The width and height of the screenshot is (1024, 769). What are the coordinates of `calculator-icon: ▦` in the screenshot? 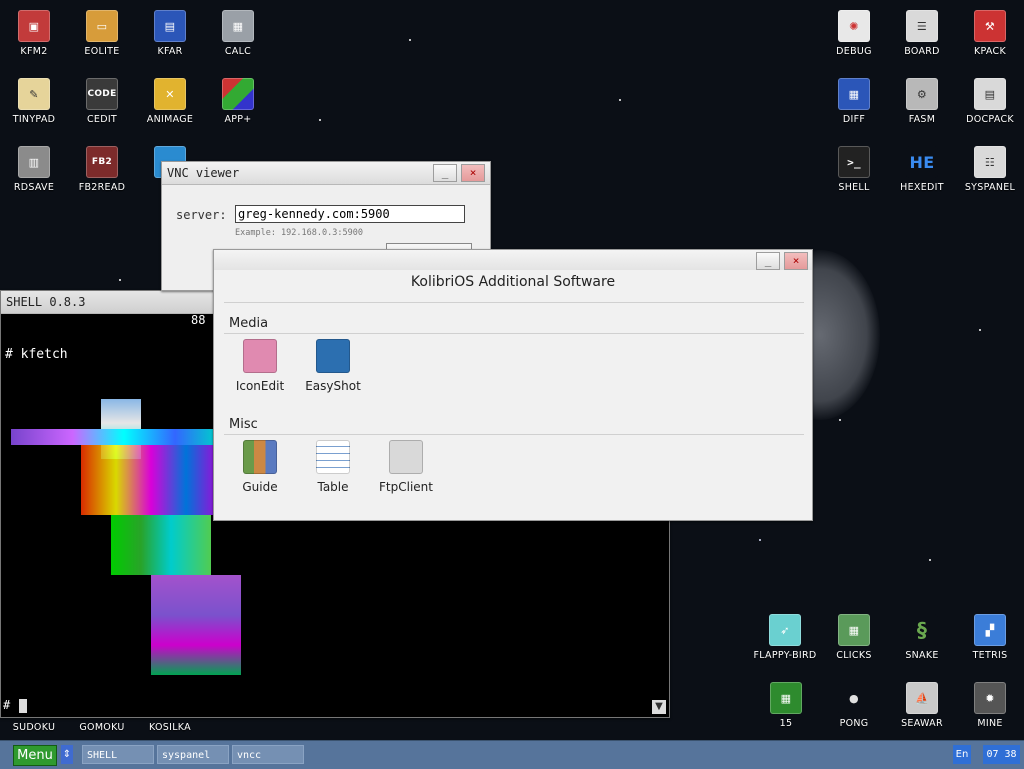 It's located at (238, 26).